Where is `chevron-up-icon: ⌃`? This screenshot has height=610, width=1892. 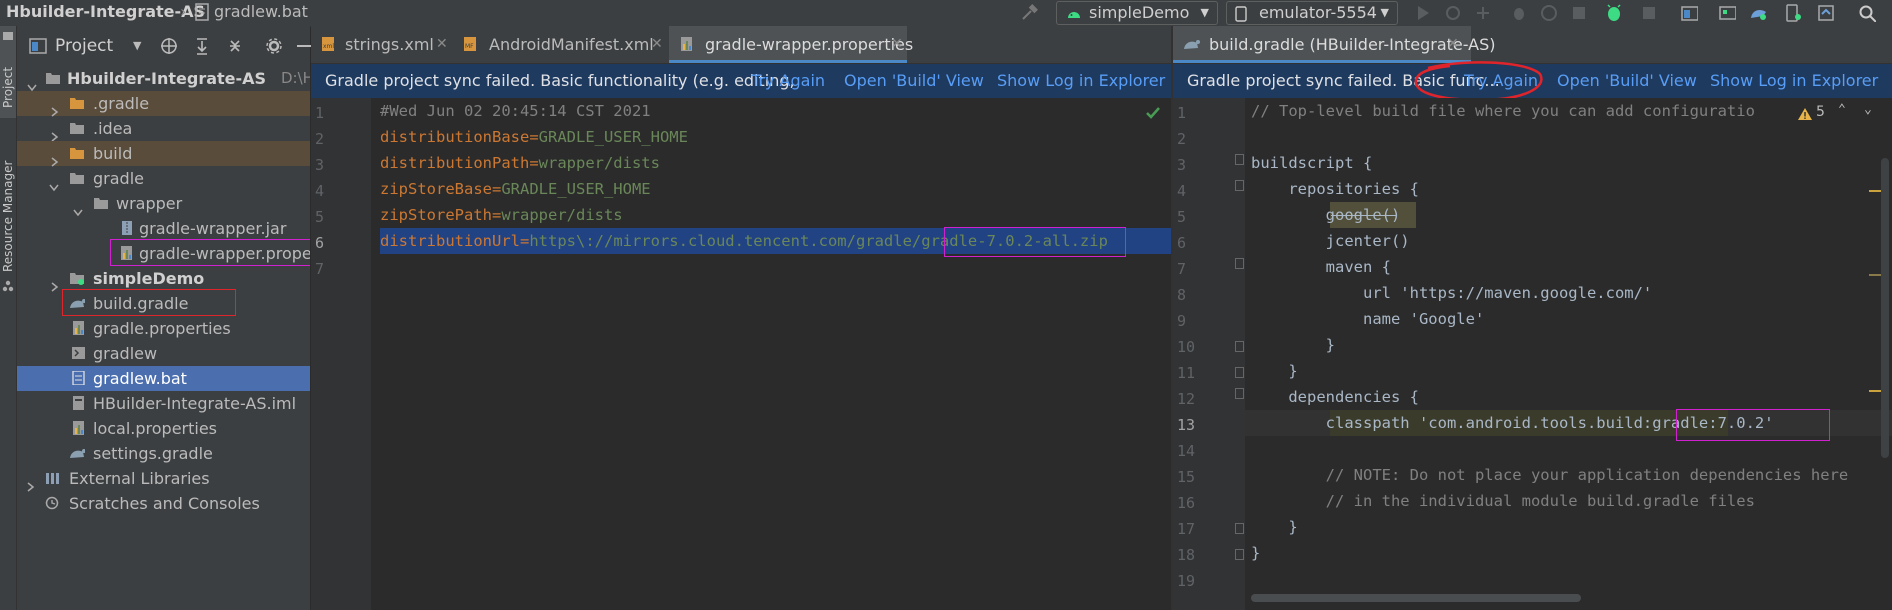 chevron-up-icon: ⌃ is located at coordinates (1842, 109).